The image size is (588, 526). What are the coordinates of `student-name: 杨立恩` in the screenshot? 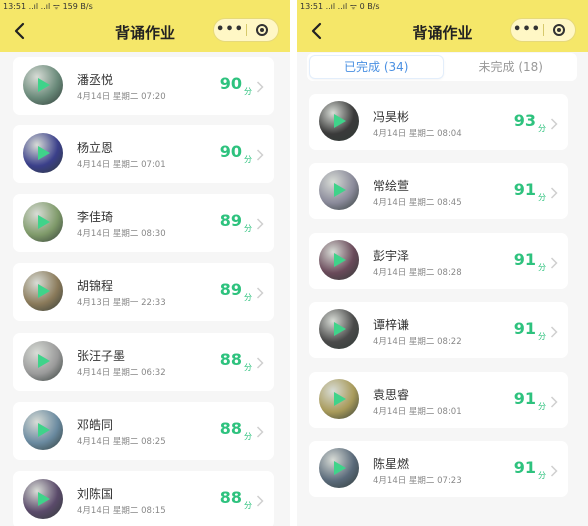 It's located at (95, 148).